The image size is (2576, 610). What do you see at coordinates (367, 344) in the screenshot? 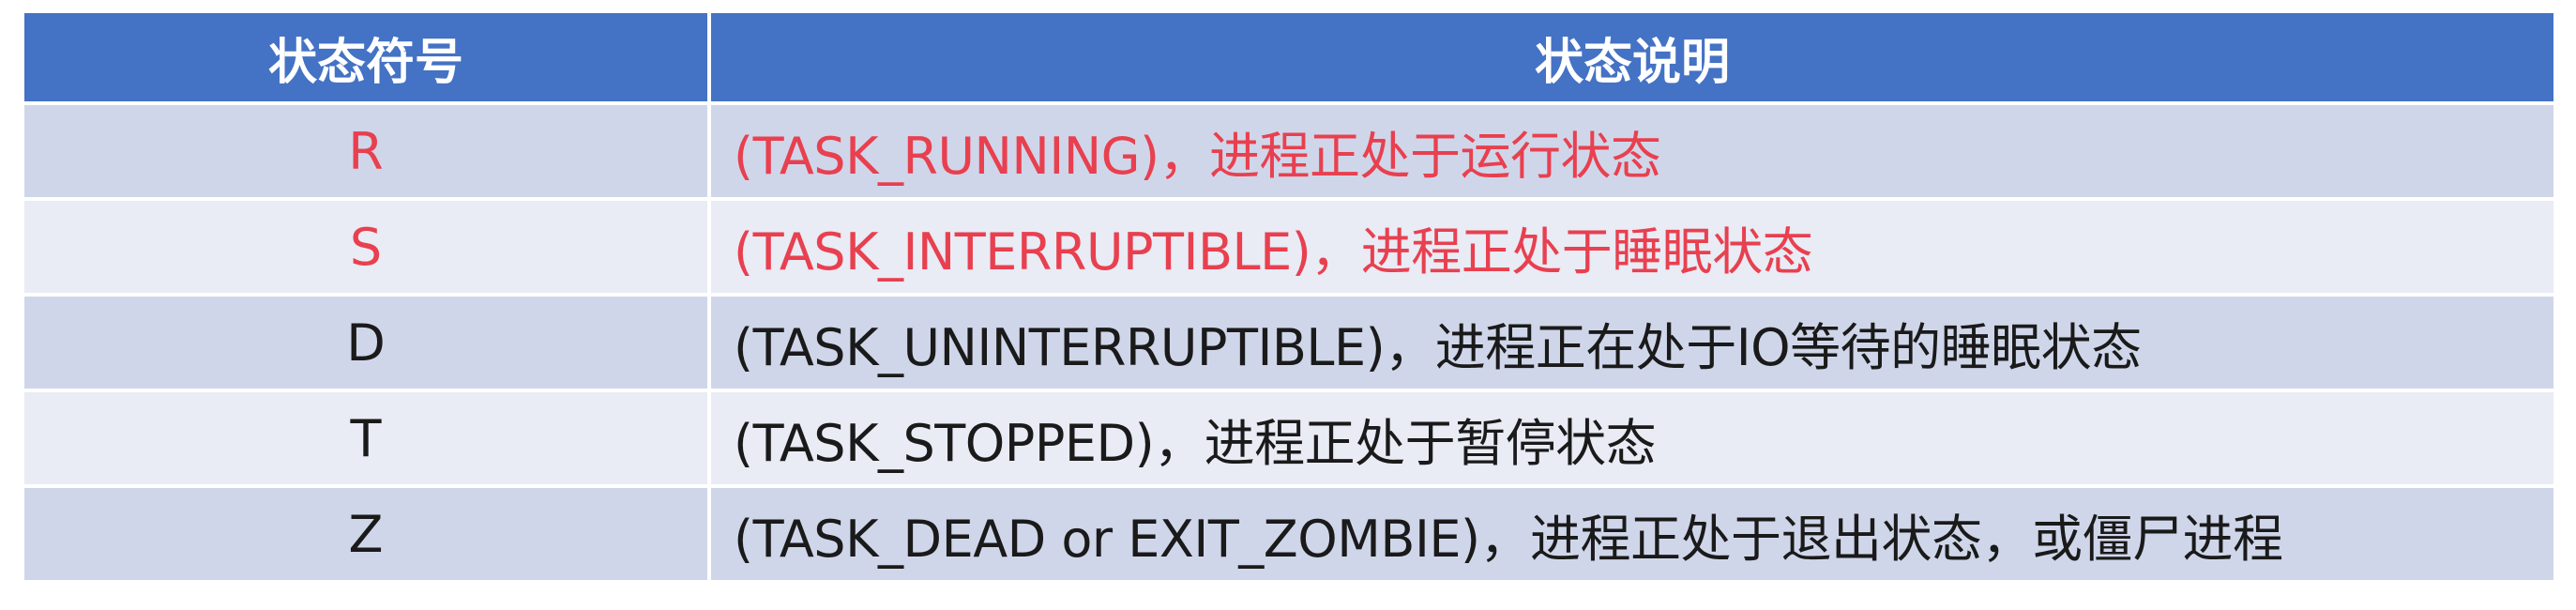
I see `state-symbol: D` at bounding box center [367, 344].